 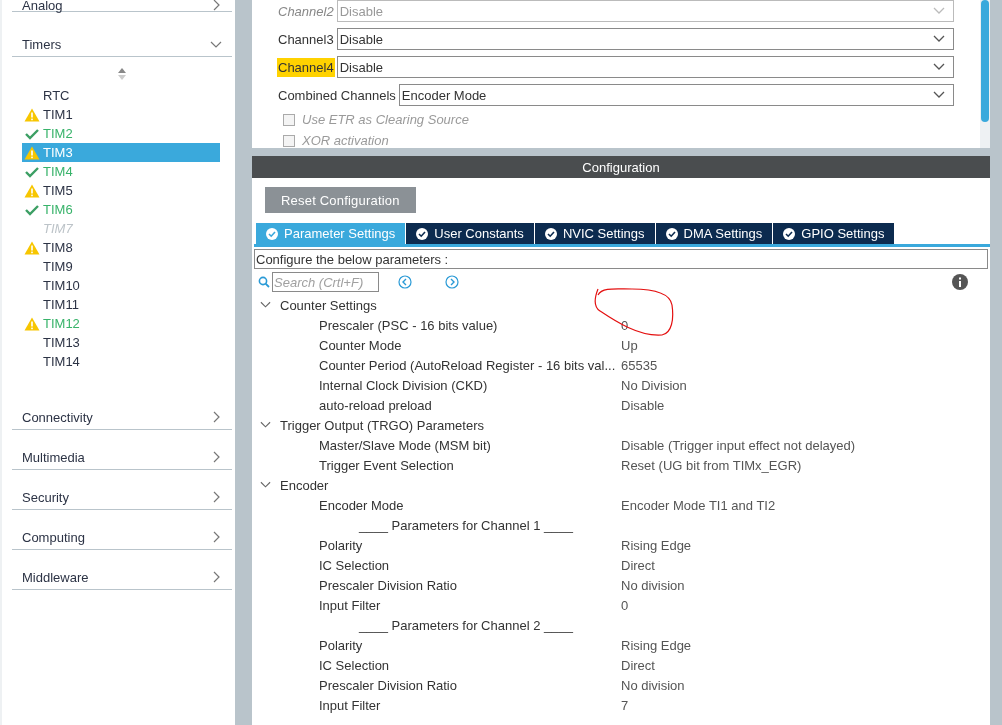 What do you see at coordinates (121, 361) in the screenshot?
I see `timer-item: TIM14` at bounding box center [121, 361].